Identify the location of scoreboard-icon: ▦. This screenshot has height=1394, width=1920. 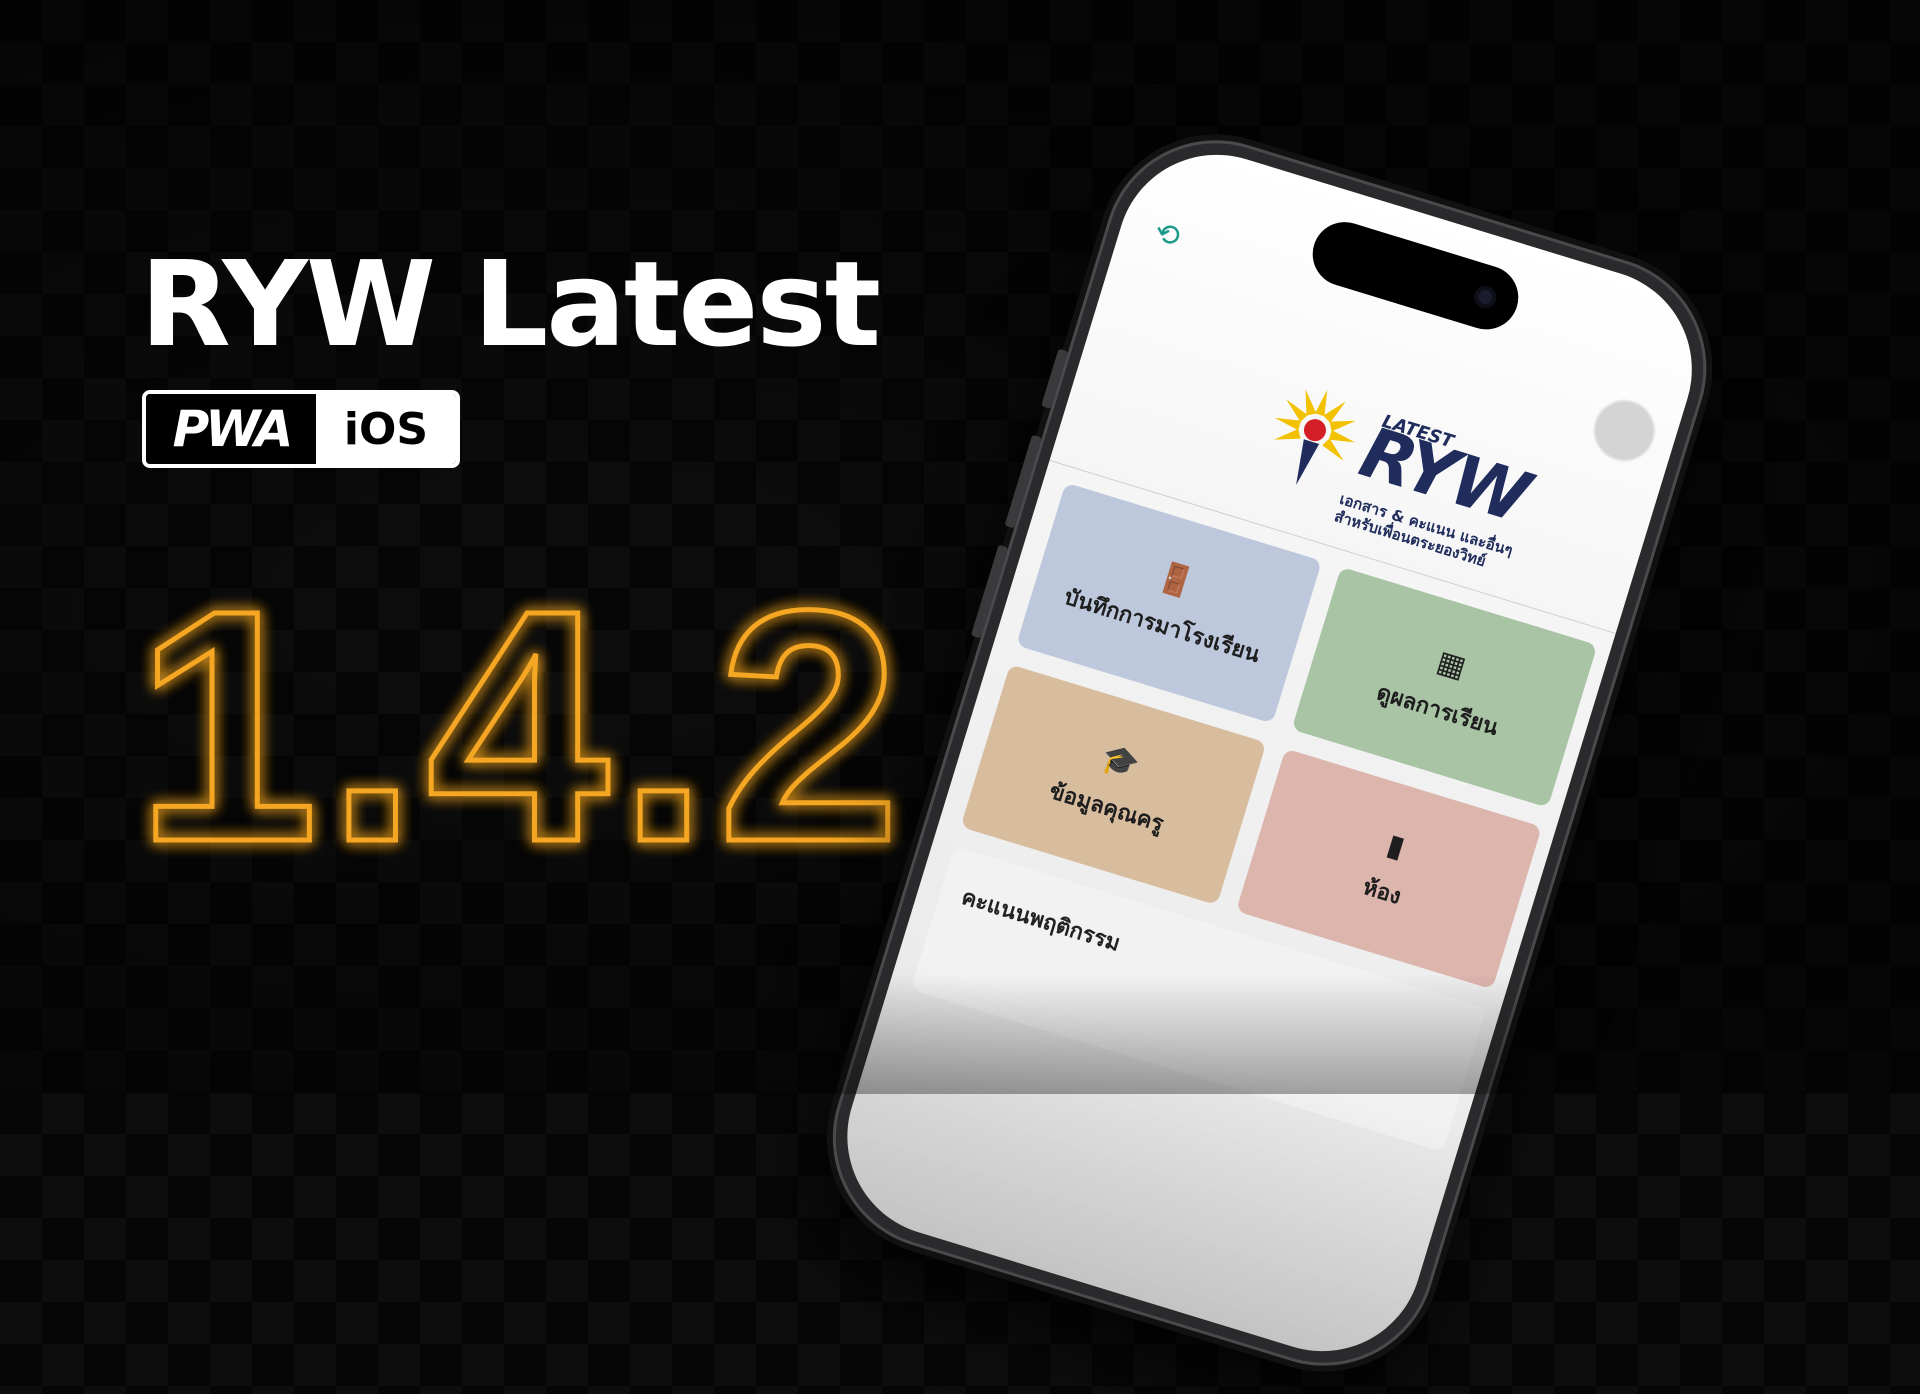
(1451, 664).